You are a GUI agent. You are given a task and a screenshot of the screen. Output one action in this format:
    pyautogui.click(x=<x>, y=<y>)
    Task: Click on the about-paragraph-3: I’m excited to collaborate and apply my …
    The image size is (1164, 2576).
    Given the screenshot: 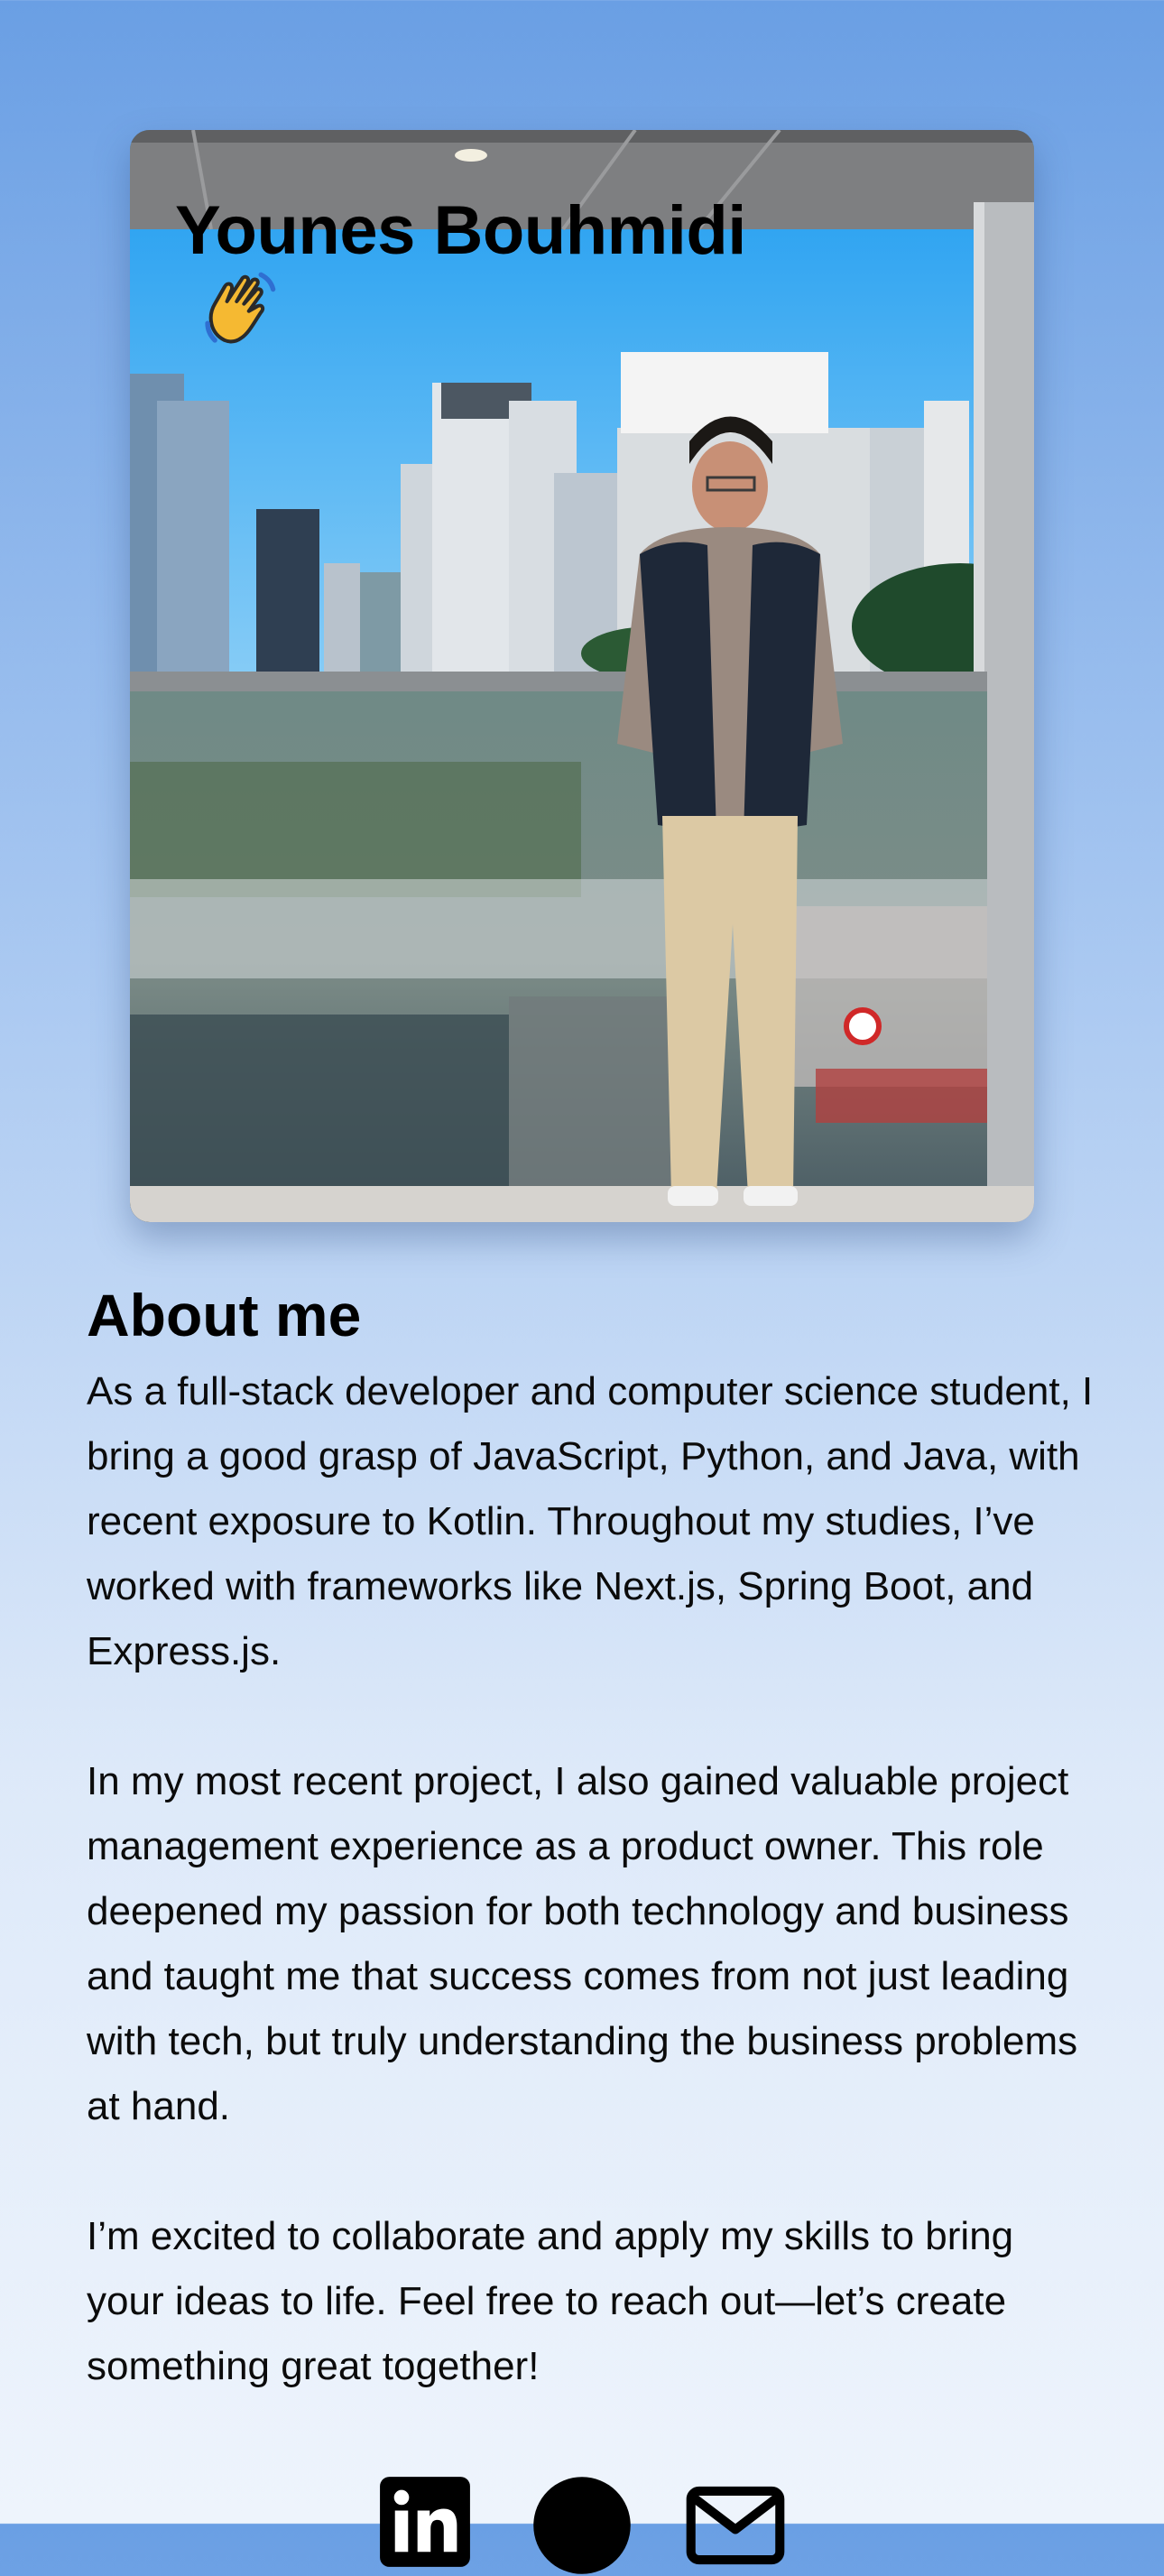 What is the action you would take?
    pyautogui.click(x=550, y=2301)
    